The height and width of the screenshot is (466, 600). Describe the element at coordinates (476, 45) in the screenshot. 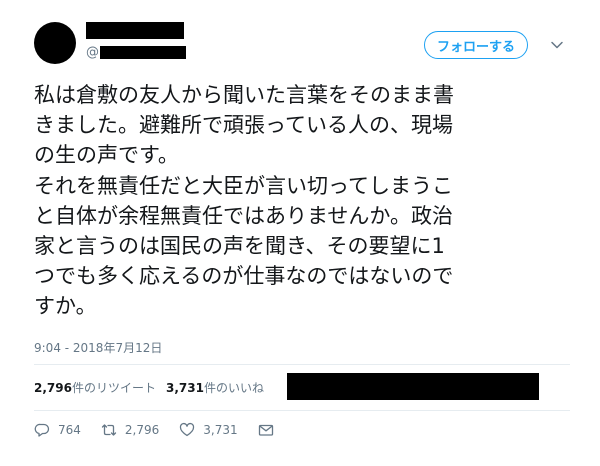

I see `follow-button: フォローする` at that location.